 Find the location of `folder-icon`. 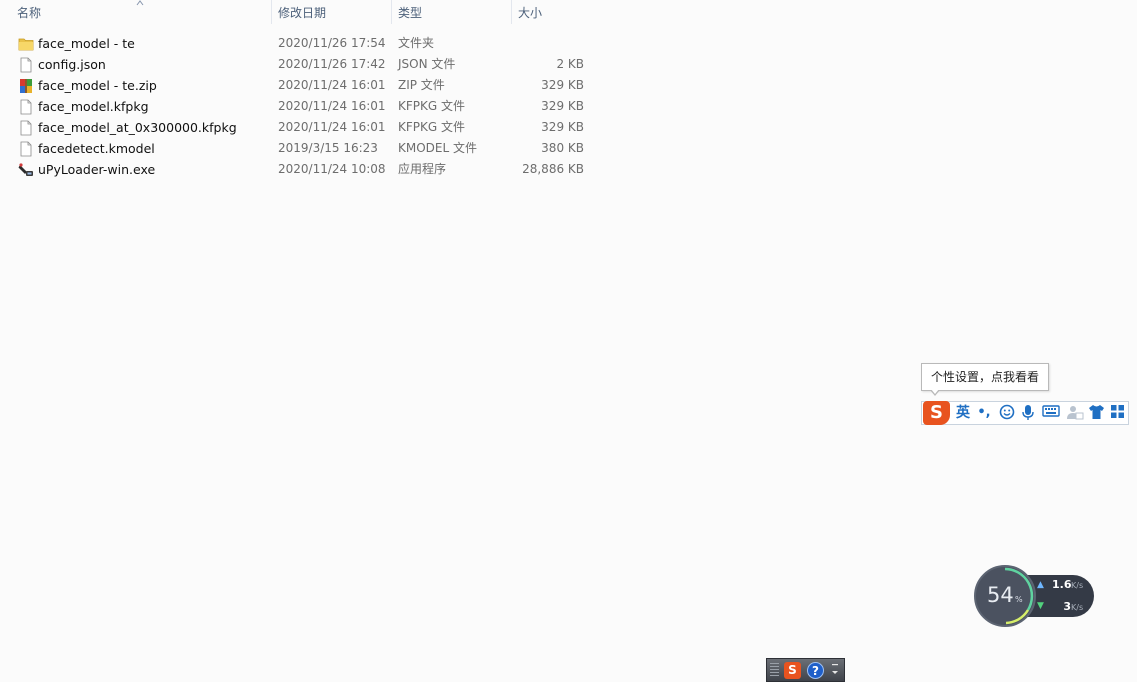

folder-icon is located at coordinates (26, 44).